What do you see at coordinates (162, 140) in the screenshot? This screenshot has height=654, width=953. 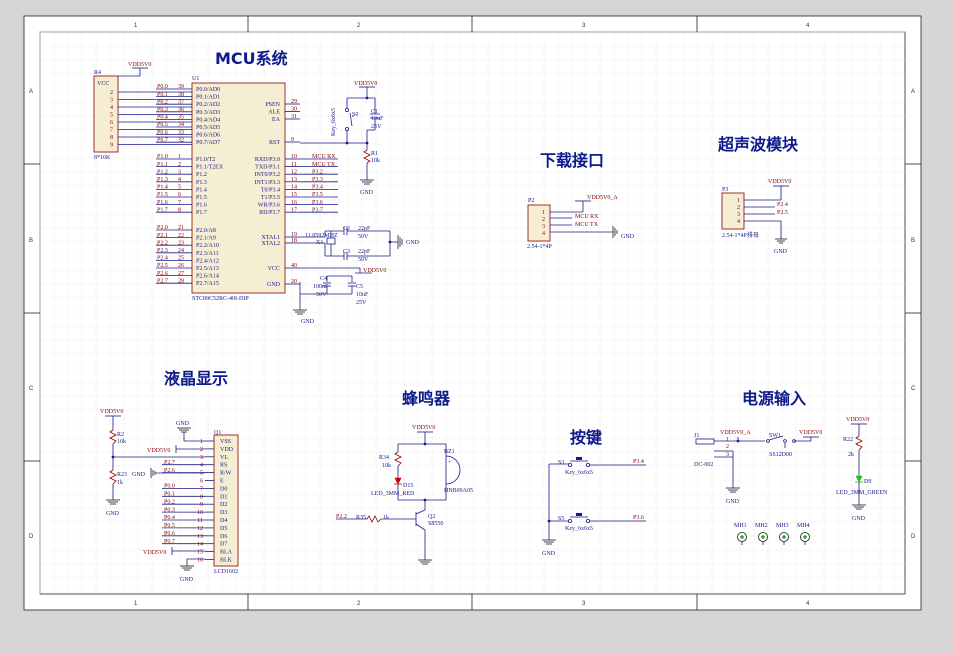 I see `u1-p0-net: P0.7` at bounding box center [162, 140].